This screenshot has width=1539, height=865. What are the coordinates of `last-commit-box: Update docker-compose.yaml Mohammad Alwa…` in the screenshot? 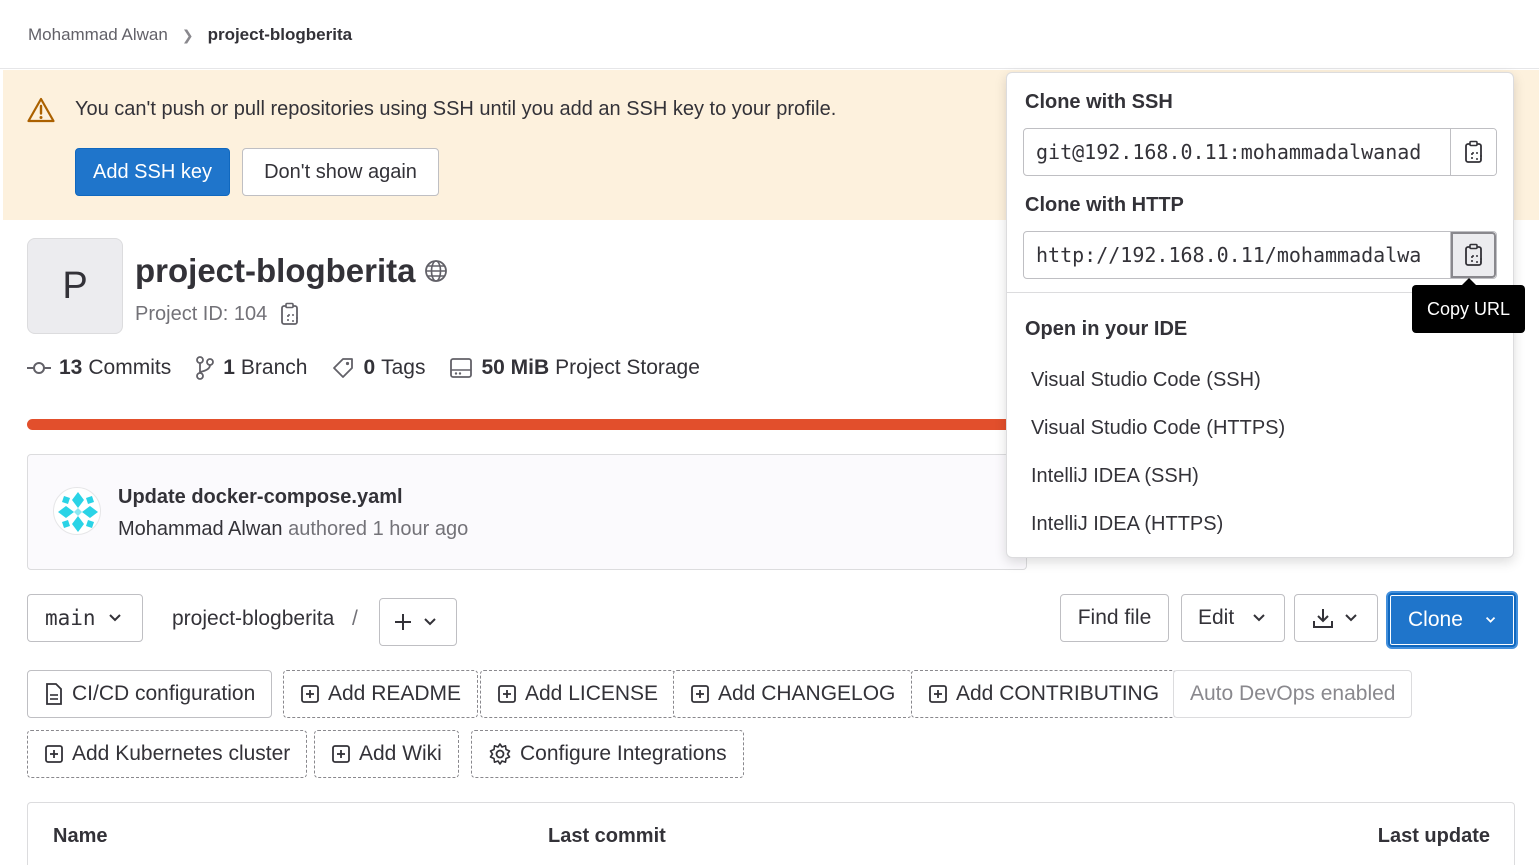 It's located at (527, 512).